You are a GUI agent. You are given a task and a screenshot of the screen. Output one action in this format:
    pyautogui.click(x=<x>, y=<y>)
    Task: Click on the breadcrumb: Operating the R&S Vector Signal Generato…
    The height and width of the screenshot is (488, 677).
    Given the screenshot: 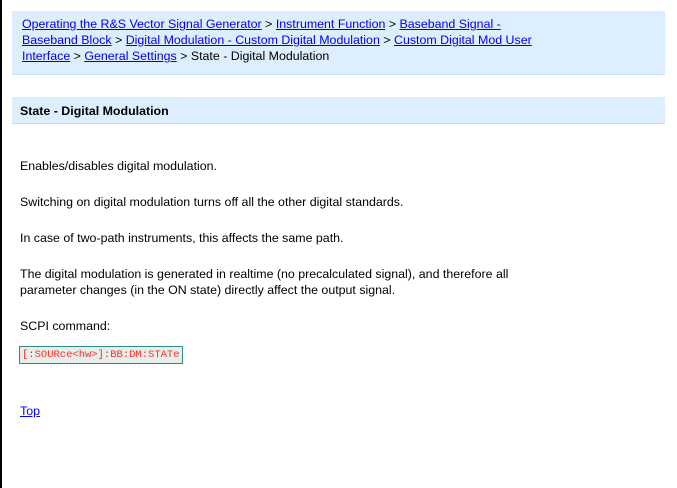 What is the action you would take?
    pyautogui.click(x=338, y=43)
    